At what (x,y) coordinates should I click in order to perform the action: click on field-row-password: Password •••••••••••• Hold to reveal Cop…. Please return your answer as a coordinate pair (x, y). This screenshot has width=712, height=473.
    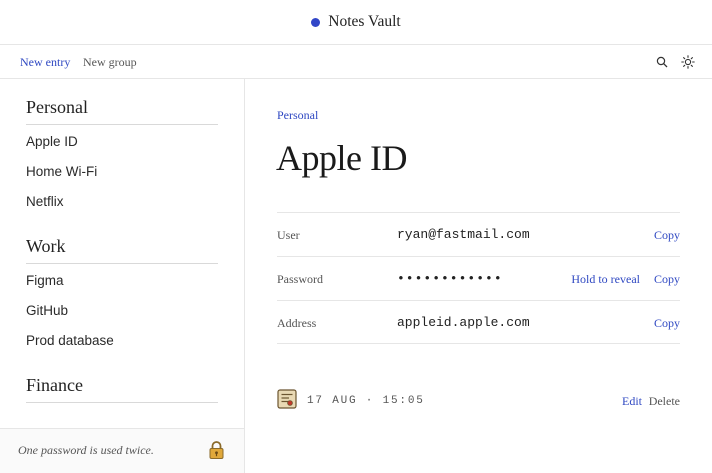
    Looking at the image, I should click on (478, 278).